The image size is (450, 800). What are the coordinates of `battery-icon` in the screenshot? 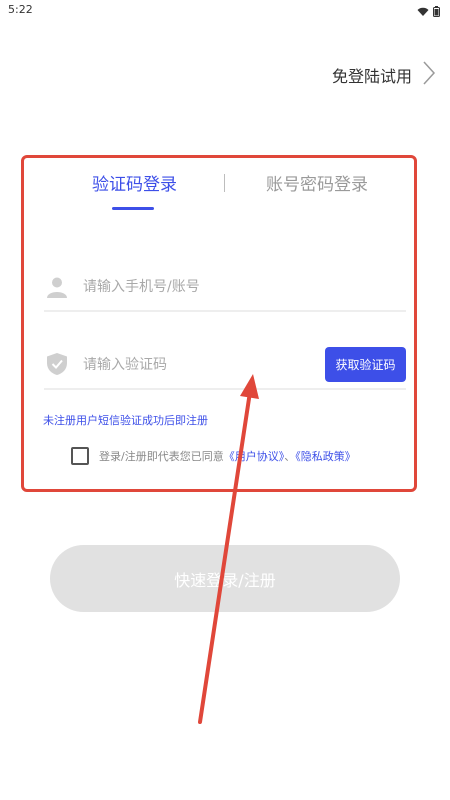 It's located at (436, 11).